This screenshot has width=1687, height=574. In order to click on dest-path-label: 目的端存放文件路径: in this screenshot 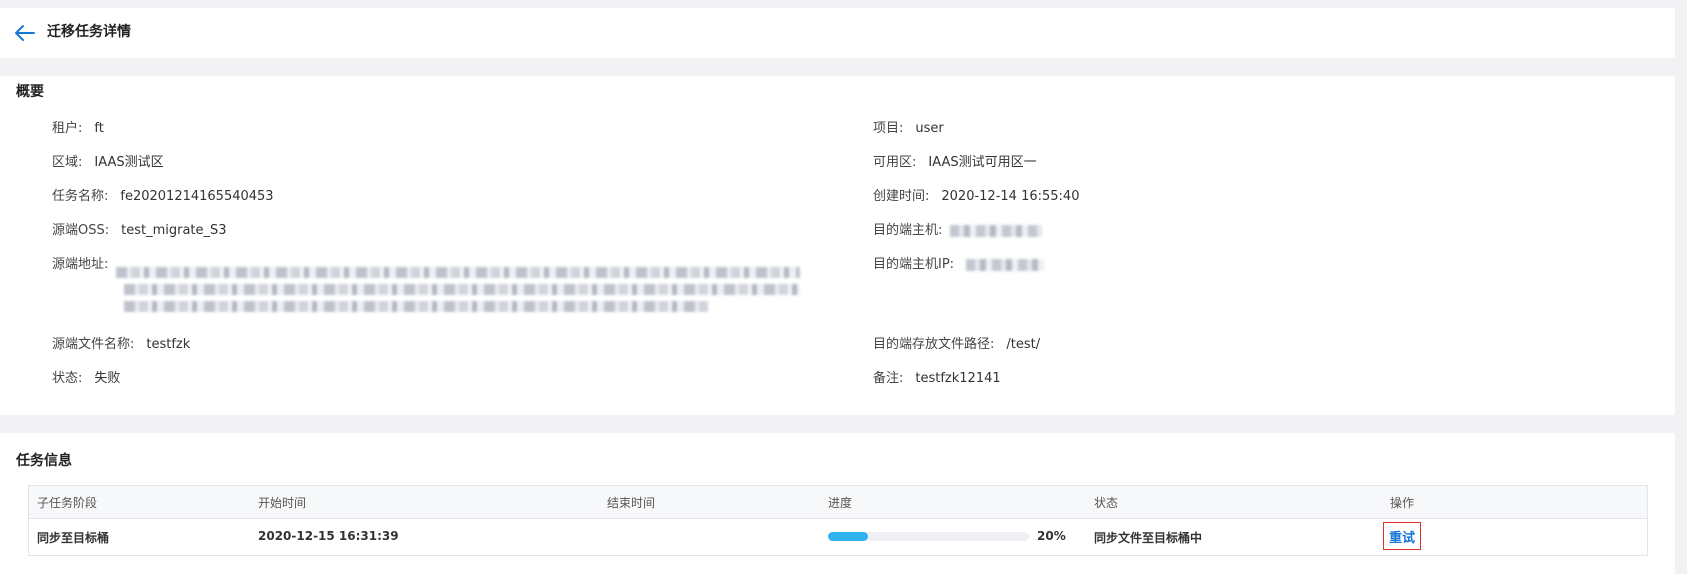, I will do `click(934, 344)`.